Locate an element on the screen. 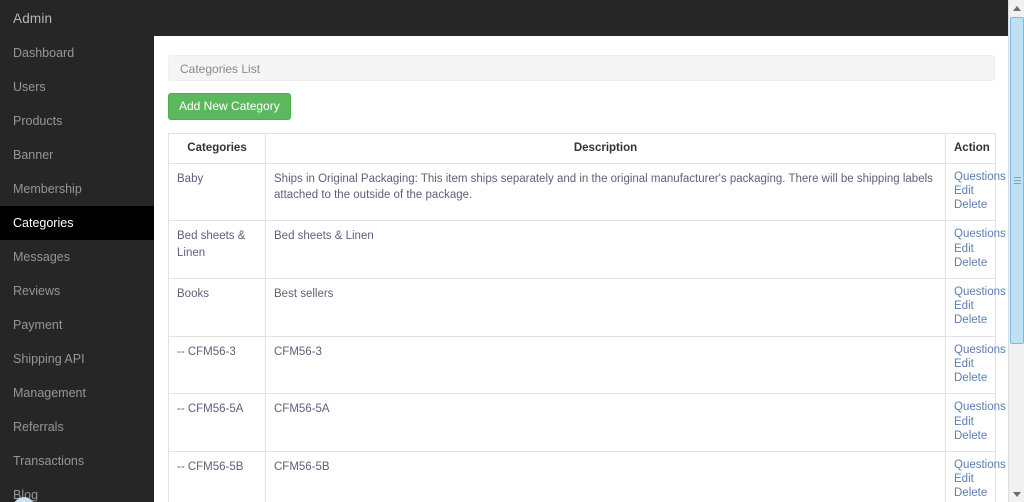 This screenshot has height=502, width=1024. cell-category: Bed sheets & Linen is located at coordinates (217, 249).